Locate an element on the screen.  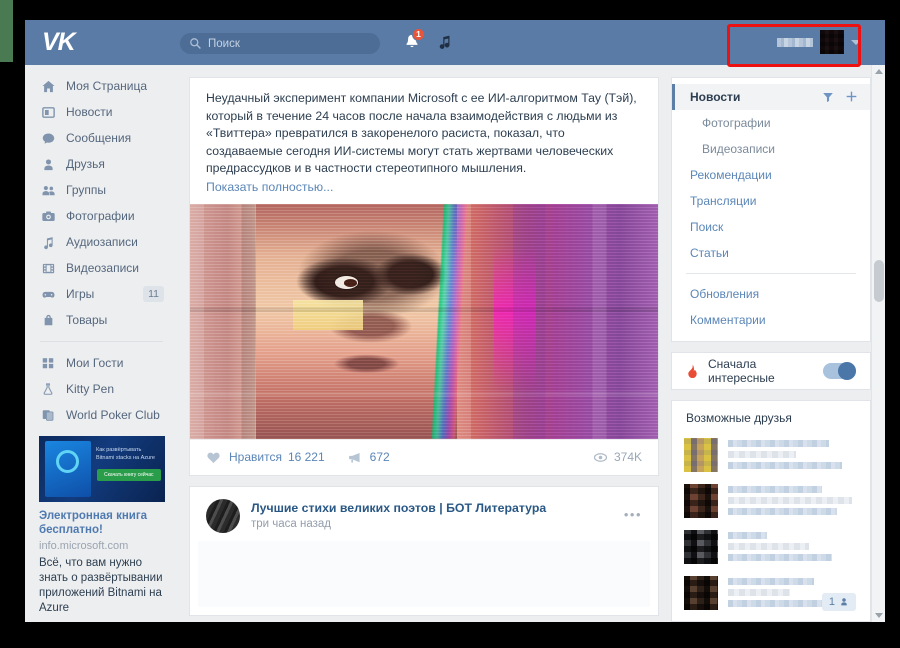
sidebar-item-groups: Группы is located at coordinates (101, 190).